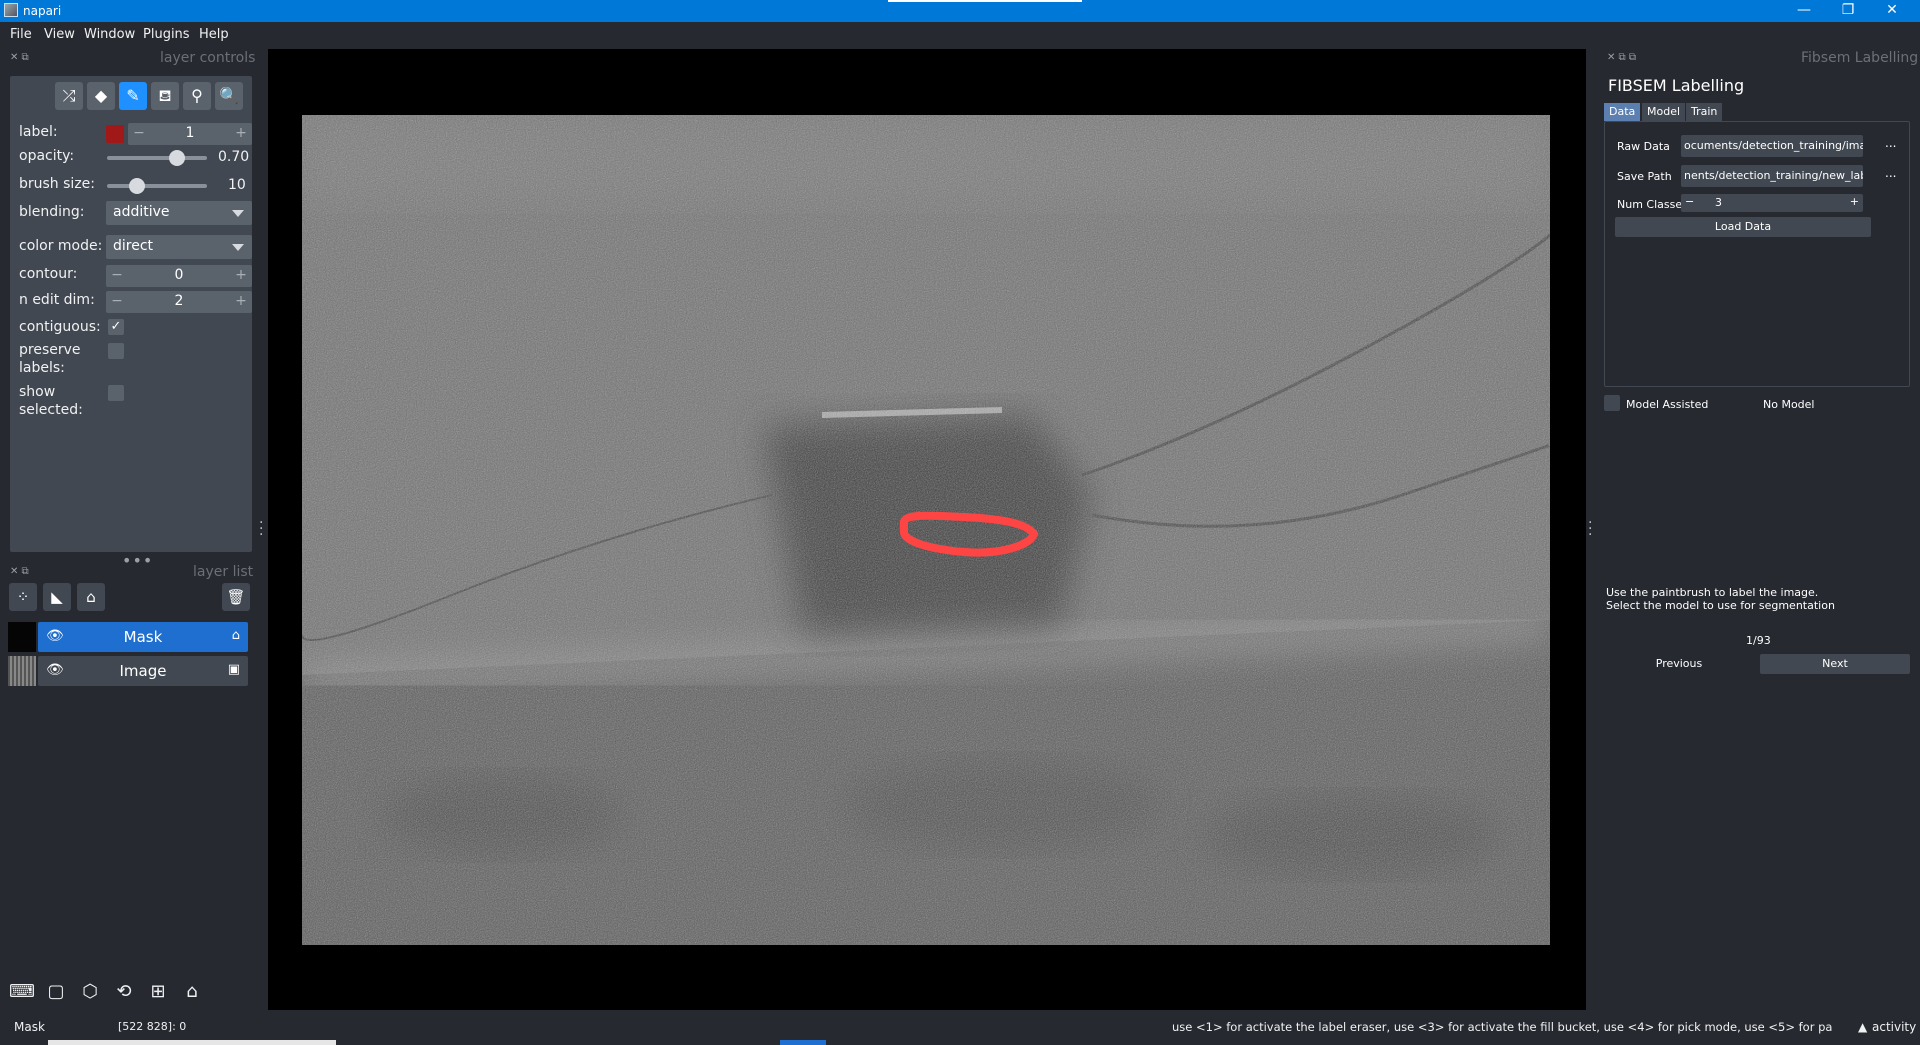 The image size is (1920, 1045). Describe the element at coordinates (42, 11) in the screenshot. I see `window-title: napari` at that location.